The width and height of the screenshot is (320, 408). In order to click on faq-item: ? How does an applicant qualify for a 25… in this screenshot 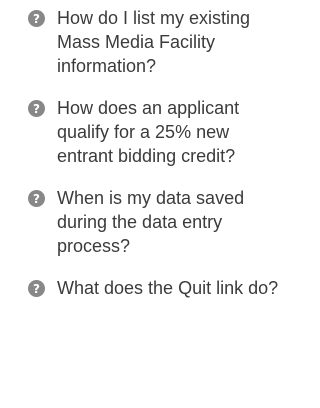, I will do `click(159, 132)`.